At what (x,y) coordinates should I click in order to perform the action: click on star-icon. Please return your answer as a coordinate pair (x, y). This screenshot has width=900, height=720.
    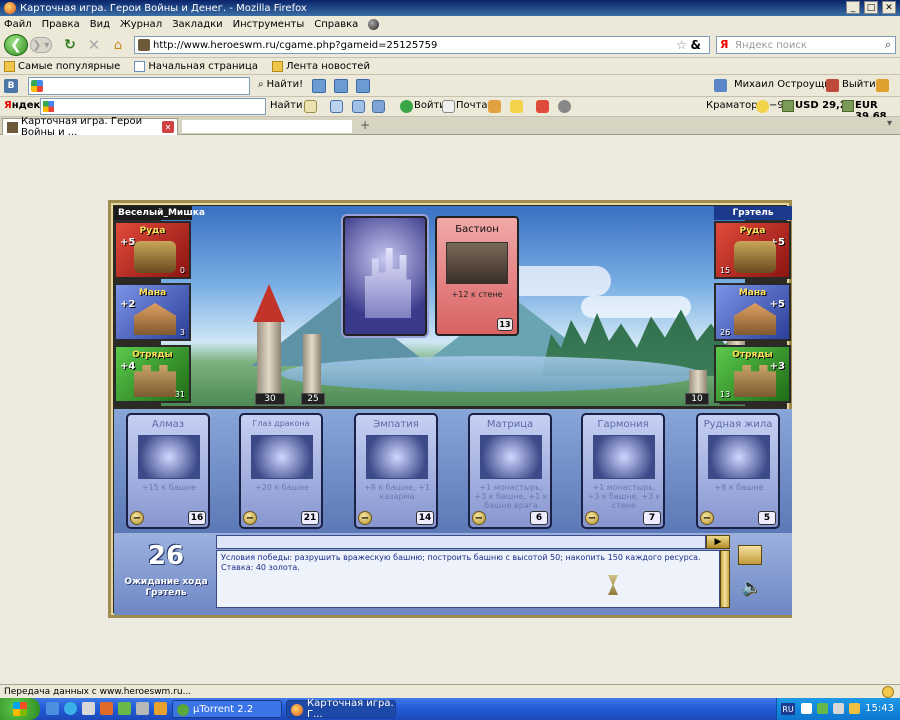
    Looking at the image, I should click on (516, 106).